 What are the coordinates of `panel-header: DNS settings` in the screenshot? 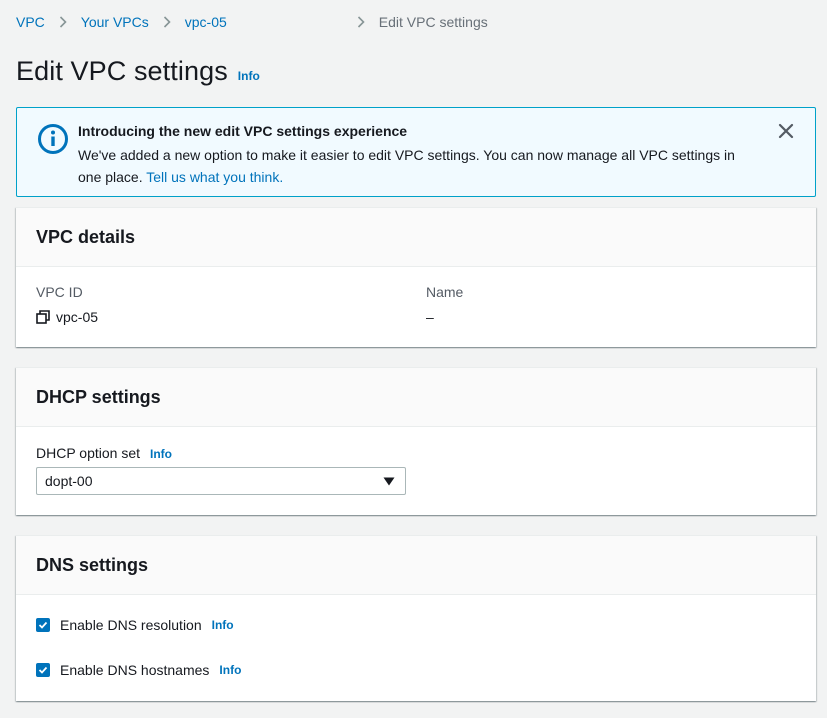 It's located at (416, 565).